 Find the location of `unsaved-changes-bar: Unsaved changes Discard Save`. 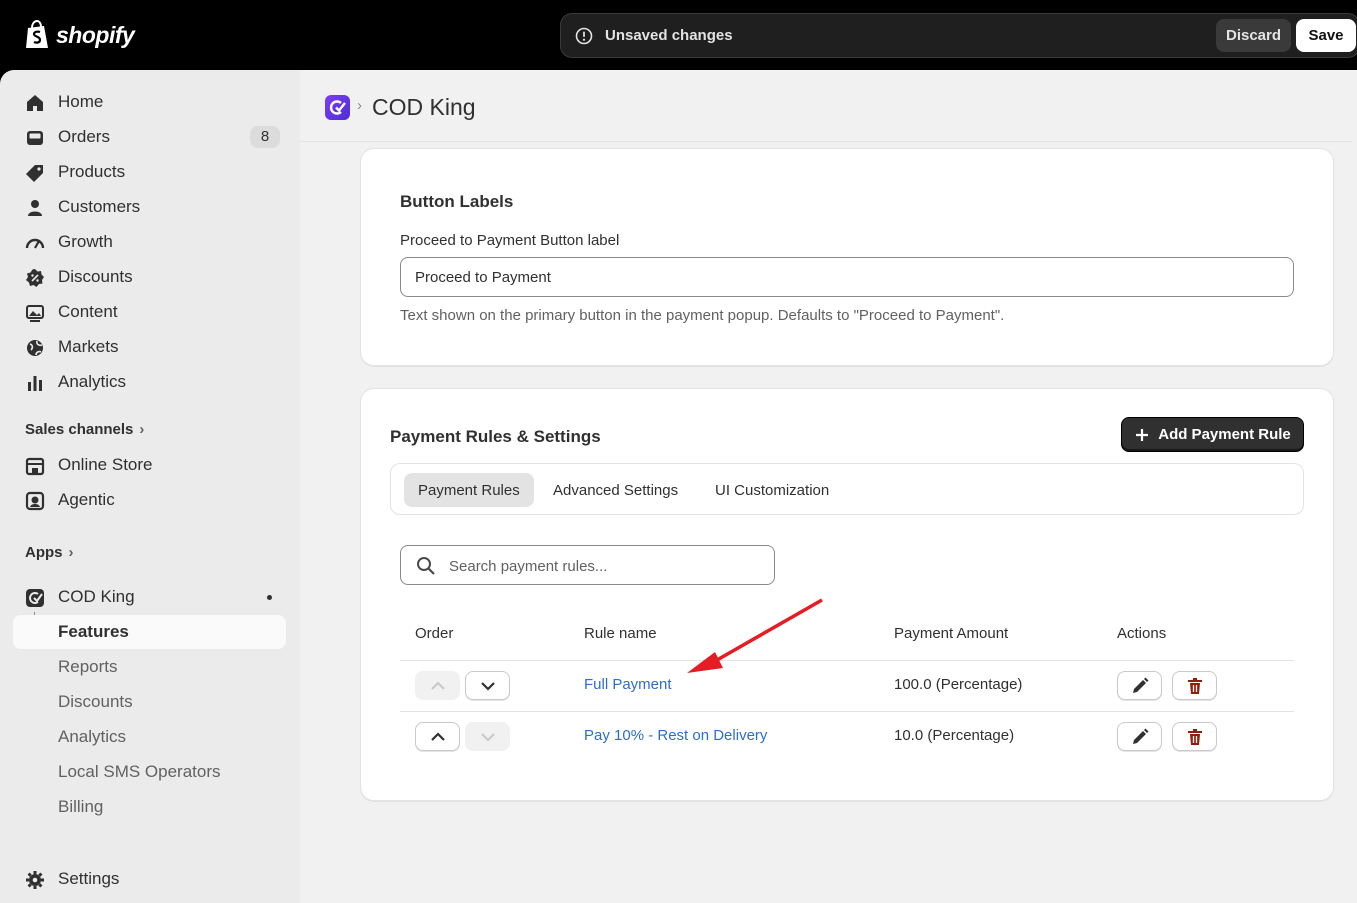

unsaved-changes-bar: Unsaved changes Discard Save is located at coordinates (958, 35).